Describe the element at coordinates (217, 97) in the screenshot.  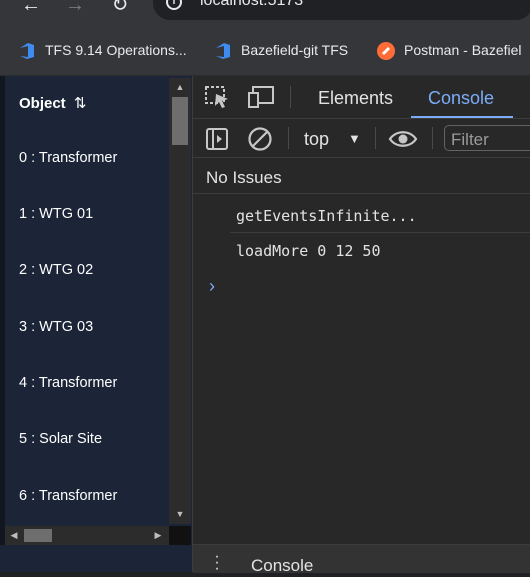
I see `inspect-element-icon` at that location.